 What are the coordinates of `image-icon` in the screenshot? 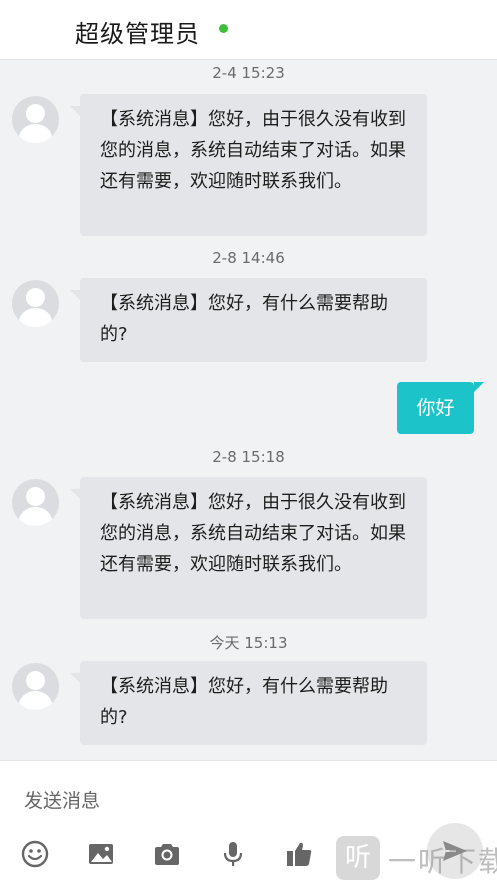 It's located at (101, 854).